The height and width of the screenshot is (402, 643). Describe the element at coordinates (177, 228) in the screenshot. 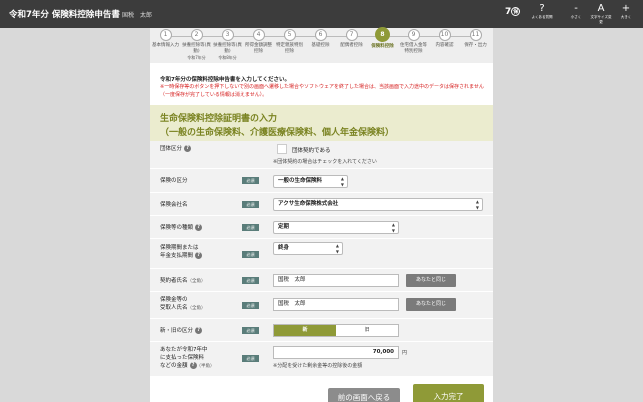

I see `kind-label: 保険等の種類` at that location.